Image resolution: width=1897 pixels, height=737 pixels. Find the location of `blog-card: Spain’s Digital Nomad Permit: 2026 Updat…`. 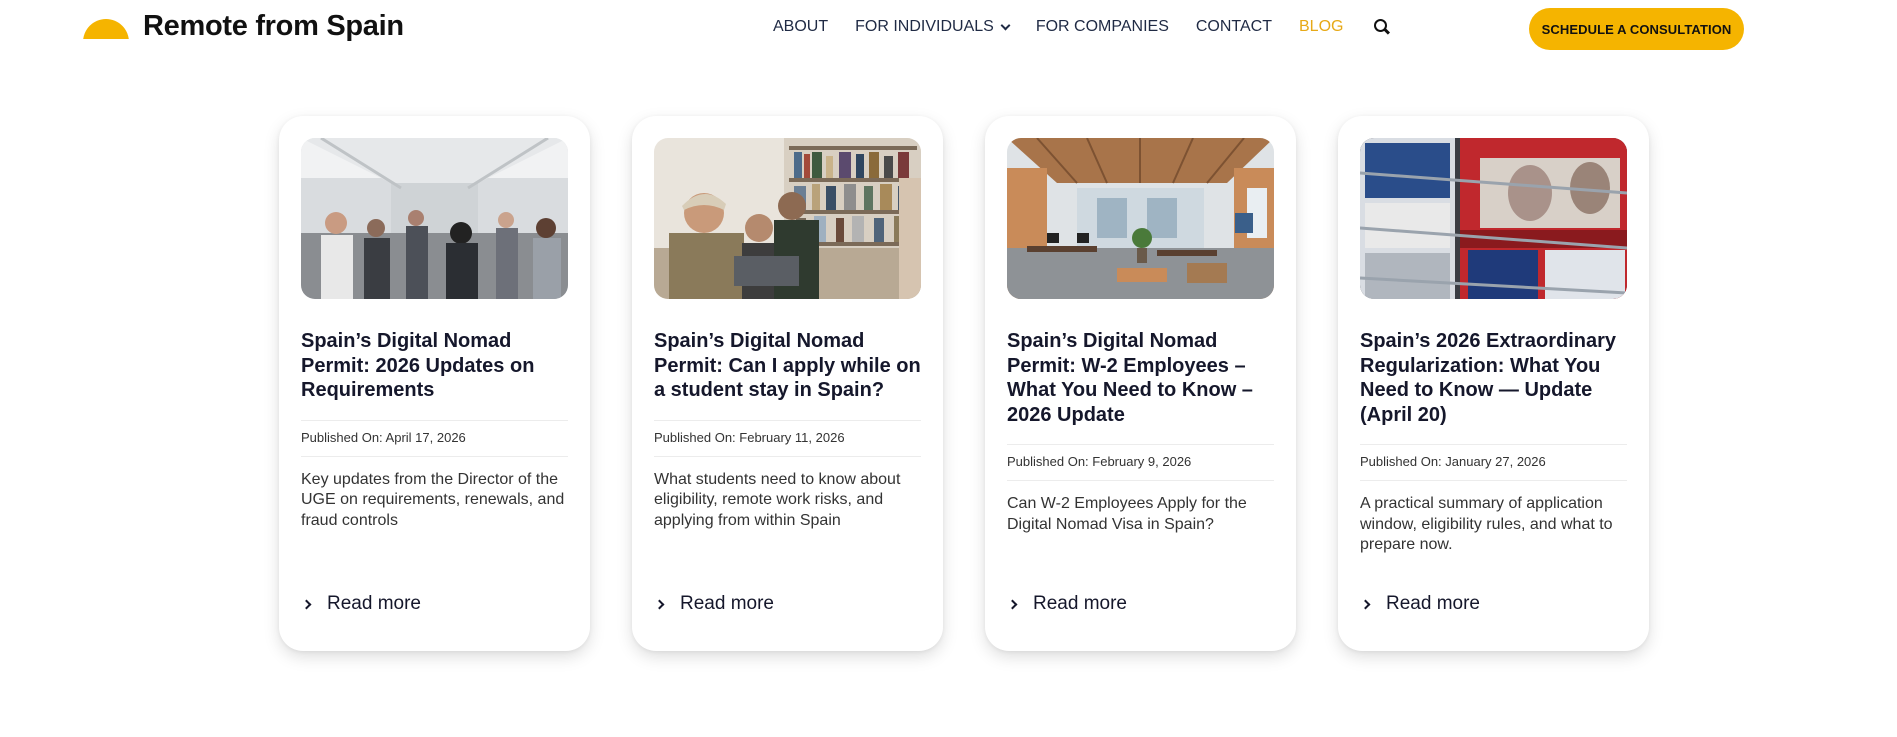

blog-card: Spain’s Digital Nomad Permit: 2026 Updat… is located at coordinates (434, 383).